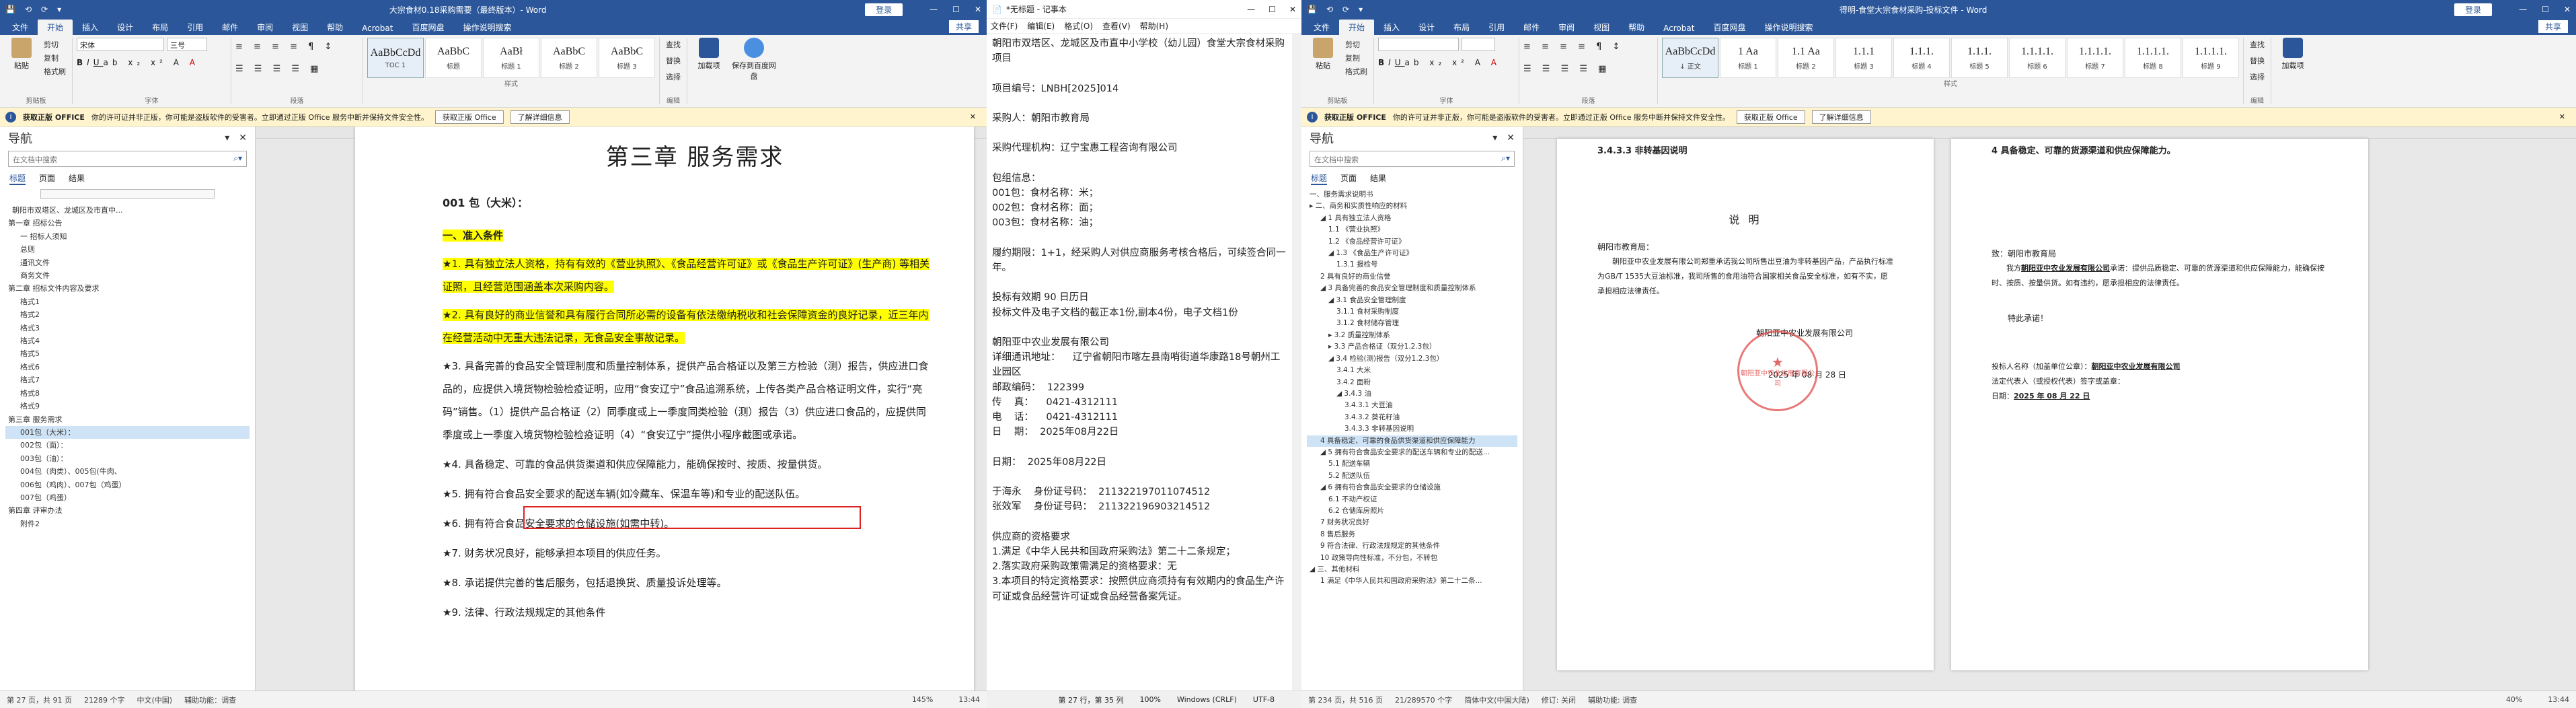 The width and height of the screenshot is (2576, 708). What do you see at coordinates (1412, 511) in the screenshot?
I see `nav-heading-item: 6.2 仓储库房照片` at bounding box center [1412, 511].